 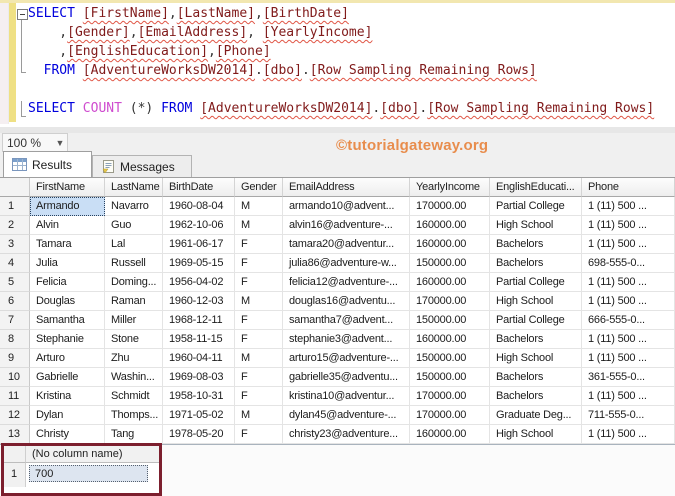 What do you see at coordinates (15, 320) in the screenshot?
I see `grid-row-number: 7` at bounding box center [15, 320].